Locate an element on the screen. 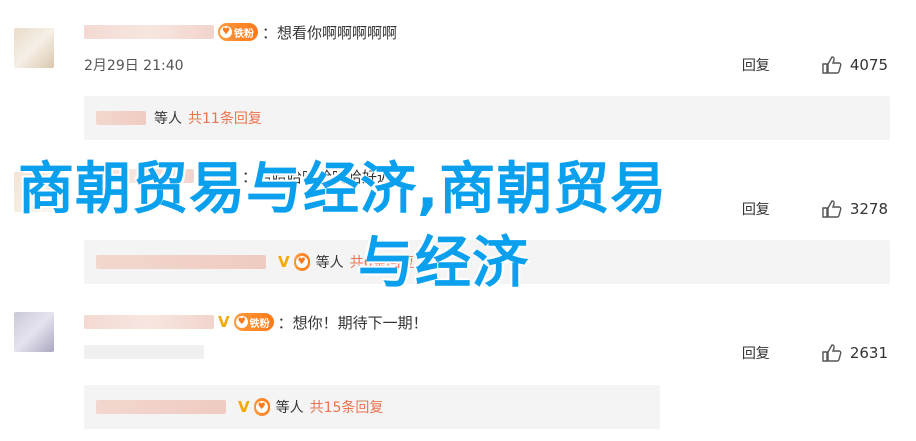 Image resolution: width=916 pixels, height=441 pixels. cover-patch is located at coordinates (788, 411).